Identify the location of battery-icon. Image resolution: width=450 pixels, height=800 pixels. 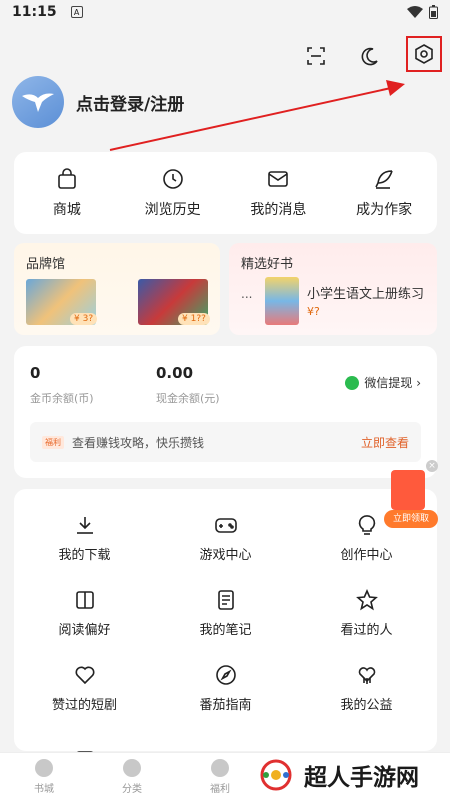
(433, 12).